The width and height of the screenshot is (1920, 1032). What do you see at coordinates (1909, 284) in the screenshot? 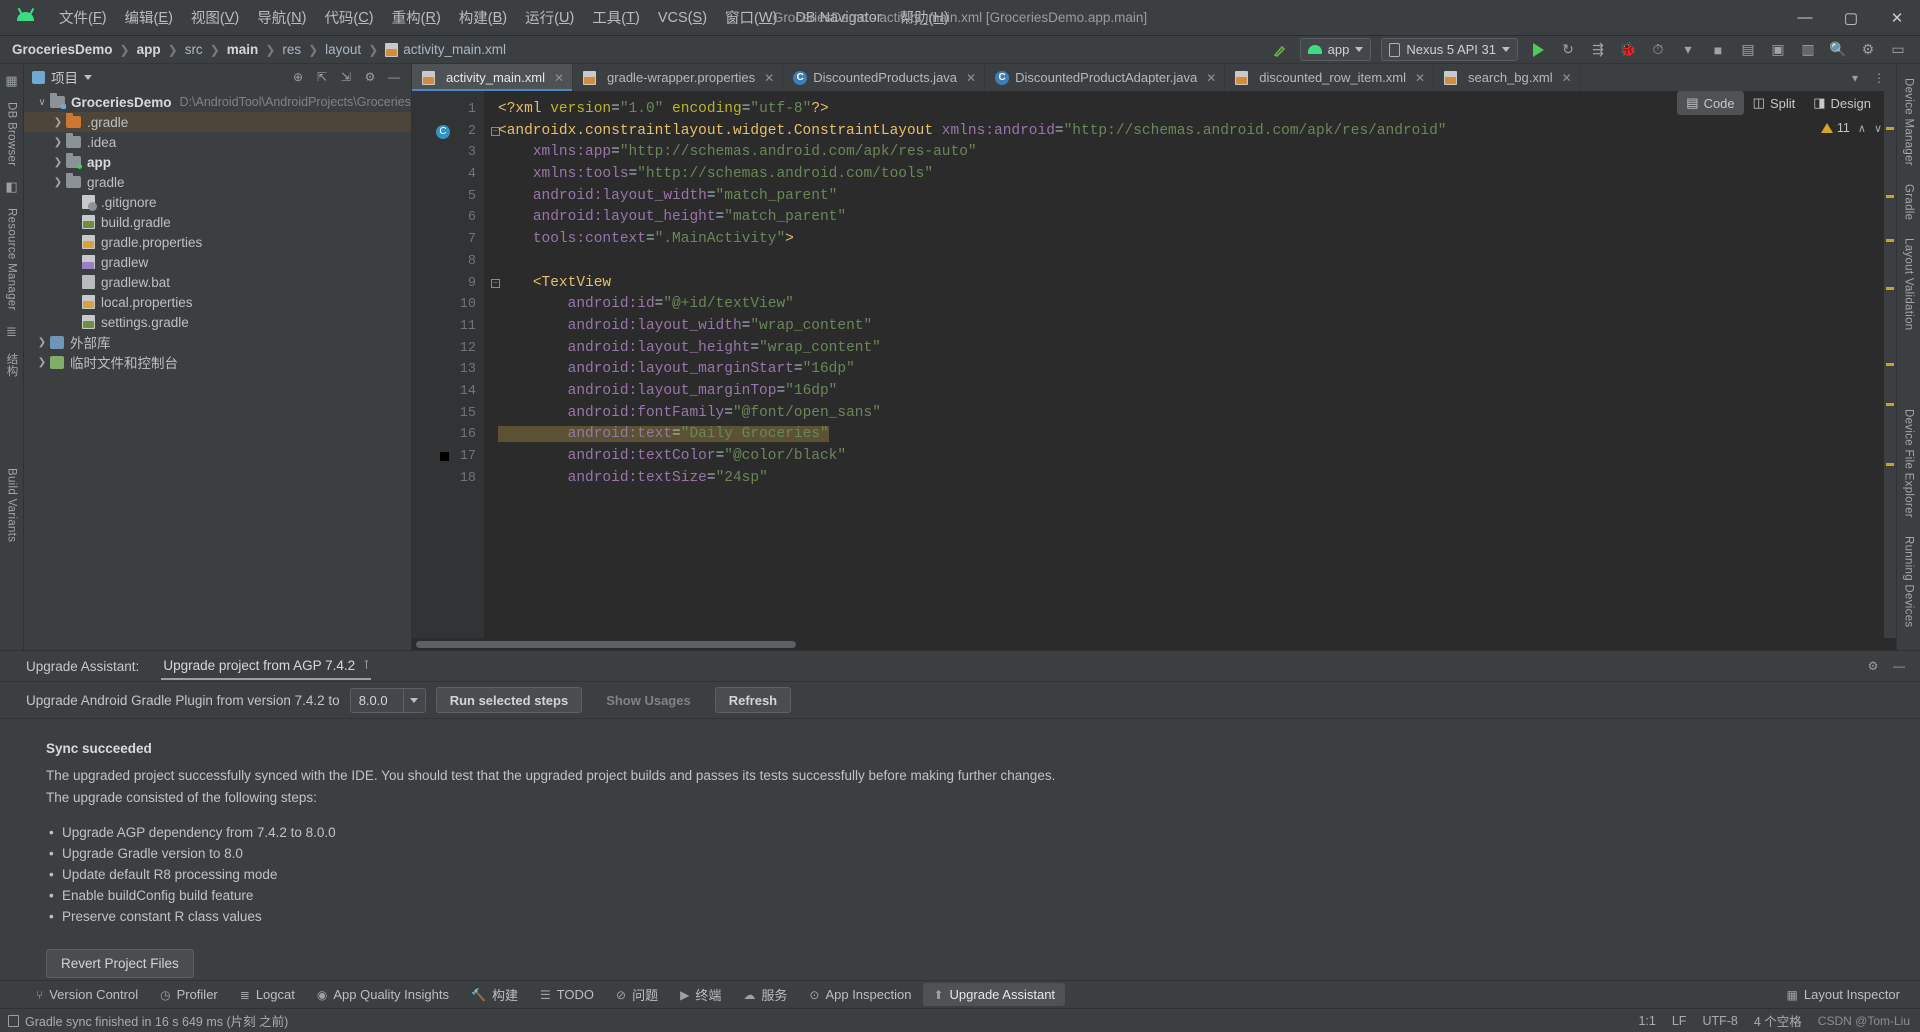
I see `right-rail-item-layout-validation: Layout Validation` at bounding box center [1909, 284].